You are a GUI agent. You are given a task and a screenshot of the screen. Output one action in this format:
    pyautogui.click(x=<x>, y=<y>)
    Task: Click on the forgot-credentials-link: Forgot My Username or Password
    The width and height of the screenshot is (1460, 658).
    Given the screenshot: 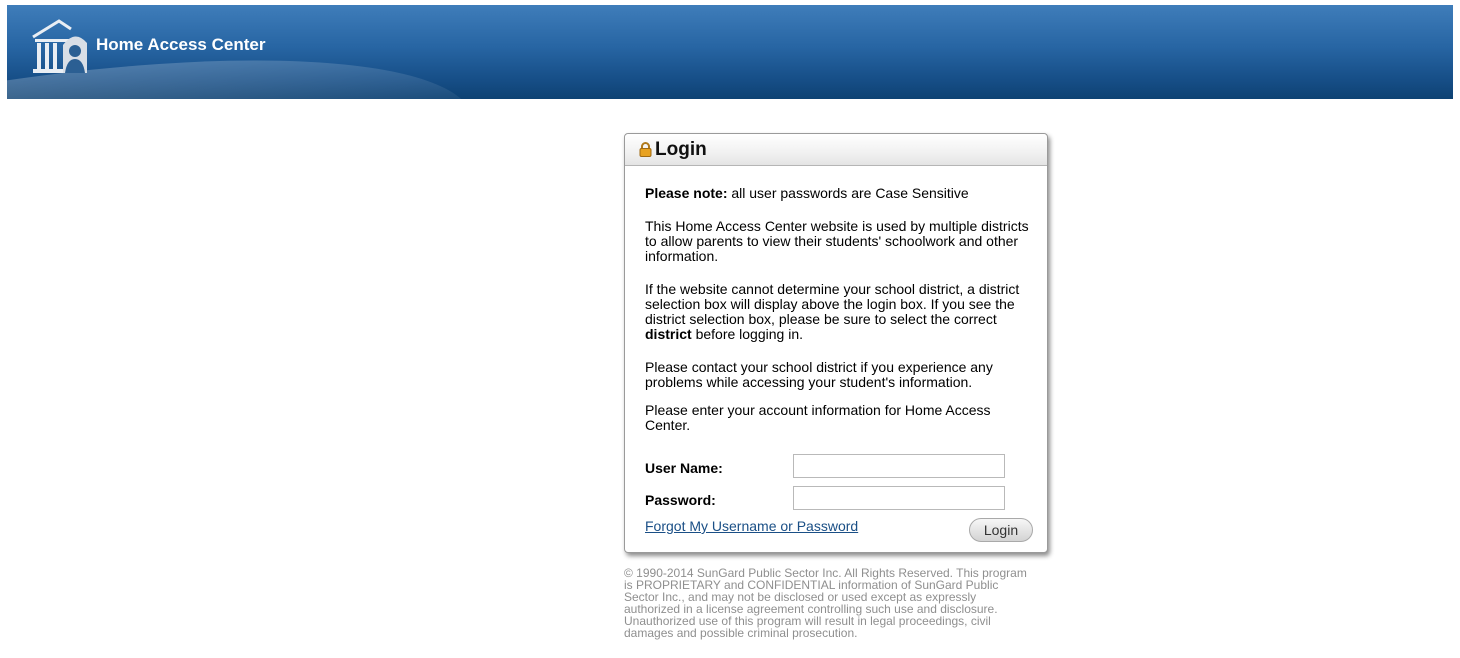 What is the action you would take?
    pyautogui.click(x=751, y=526)
    